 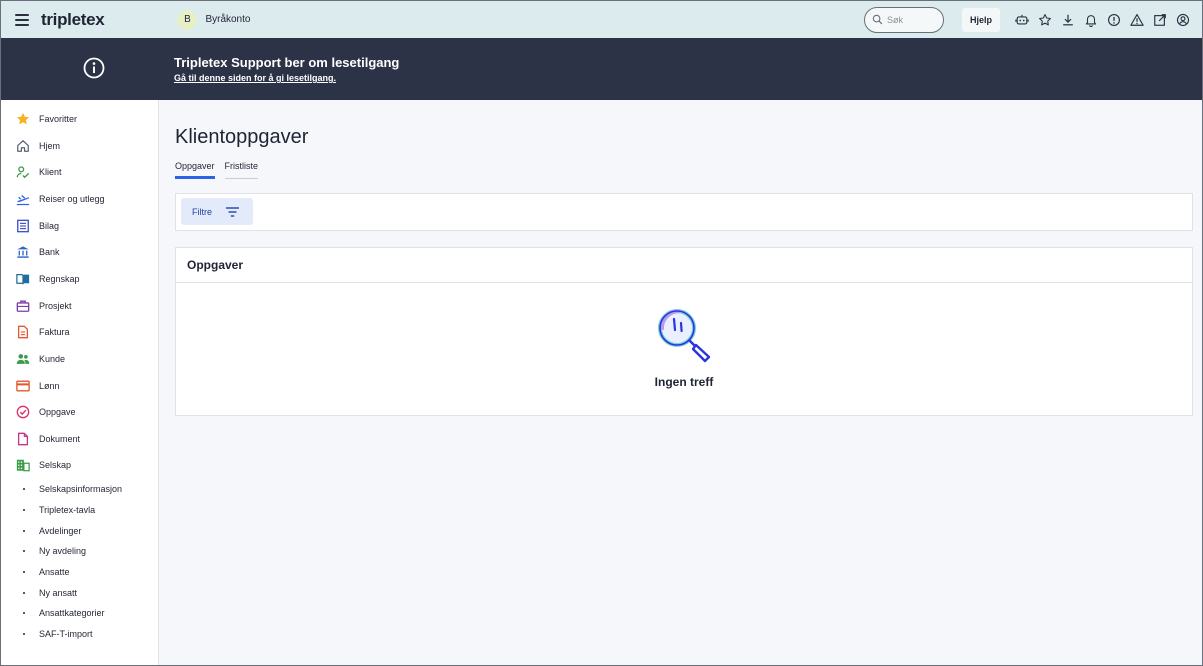 I want to click on robot-icon, so click(x=1021, y=20).